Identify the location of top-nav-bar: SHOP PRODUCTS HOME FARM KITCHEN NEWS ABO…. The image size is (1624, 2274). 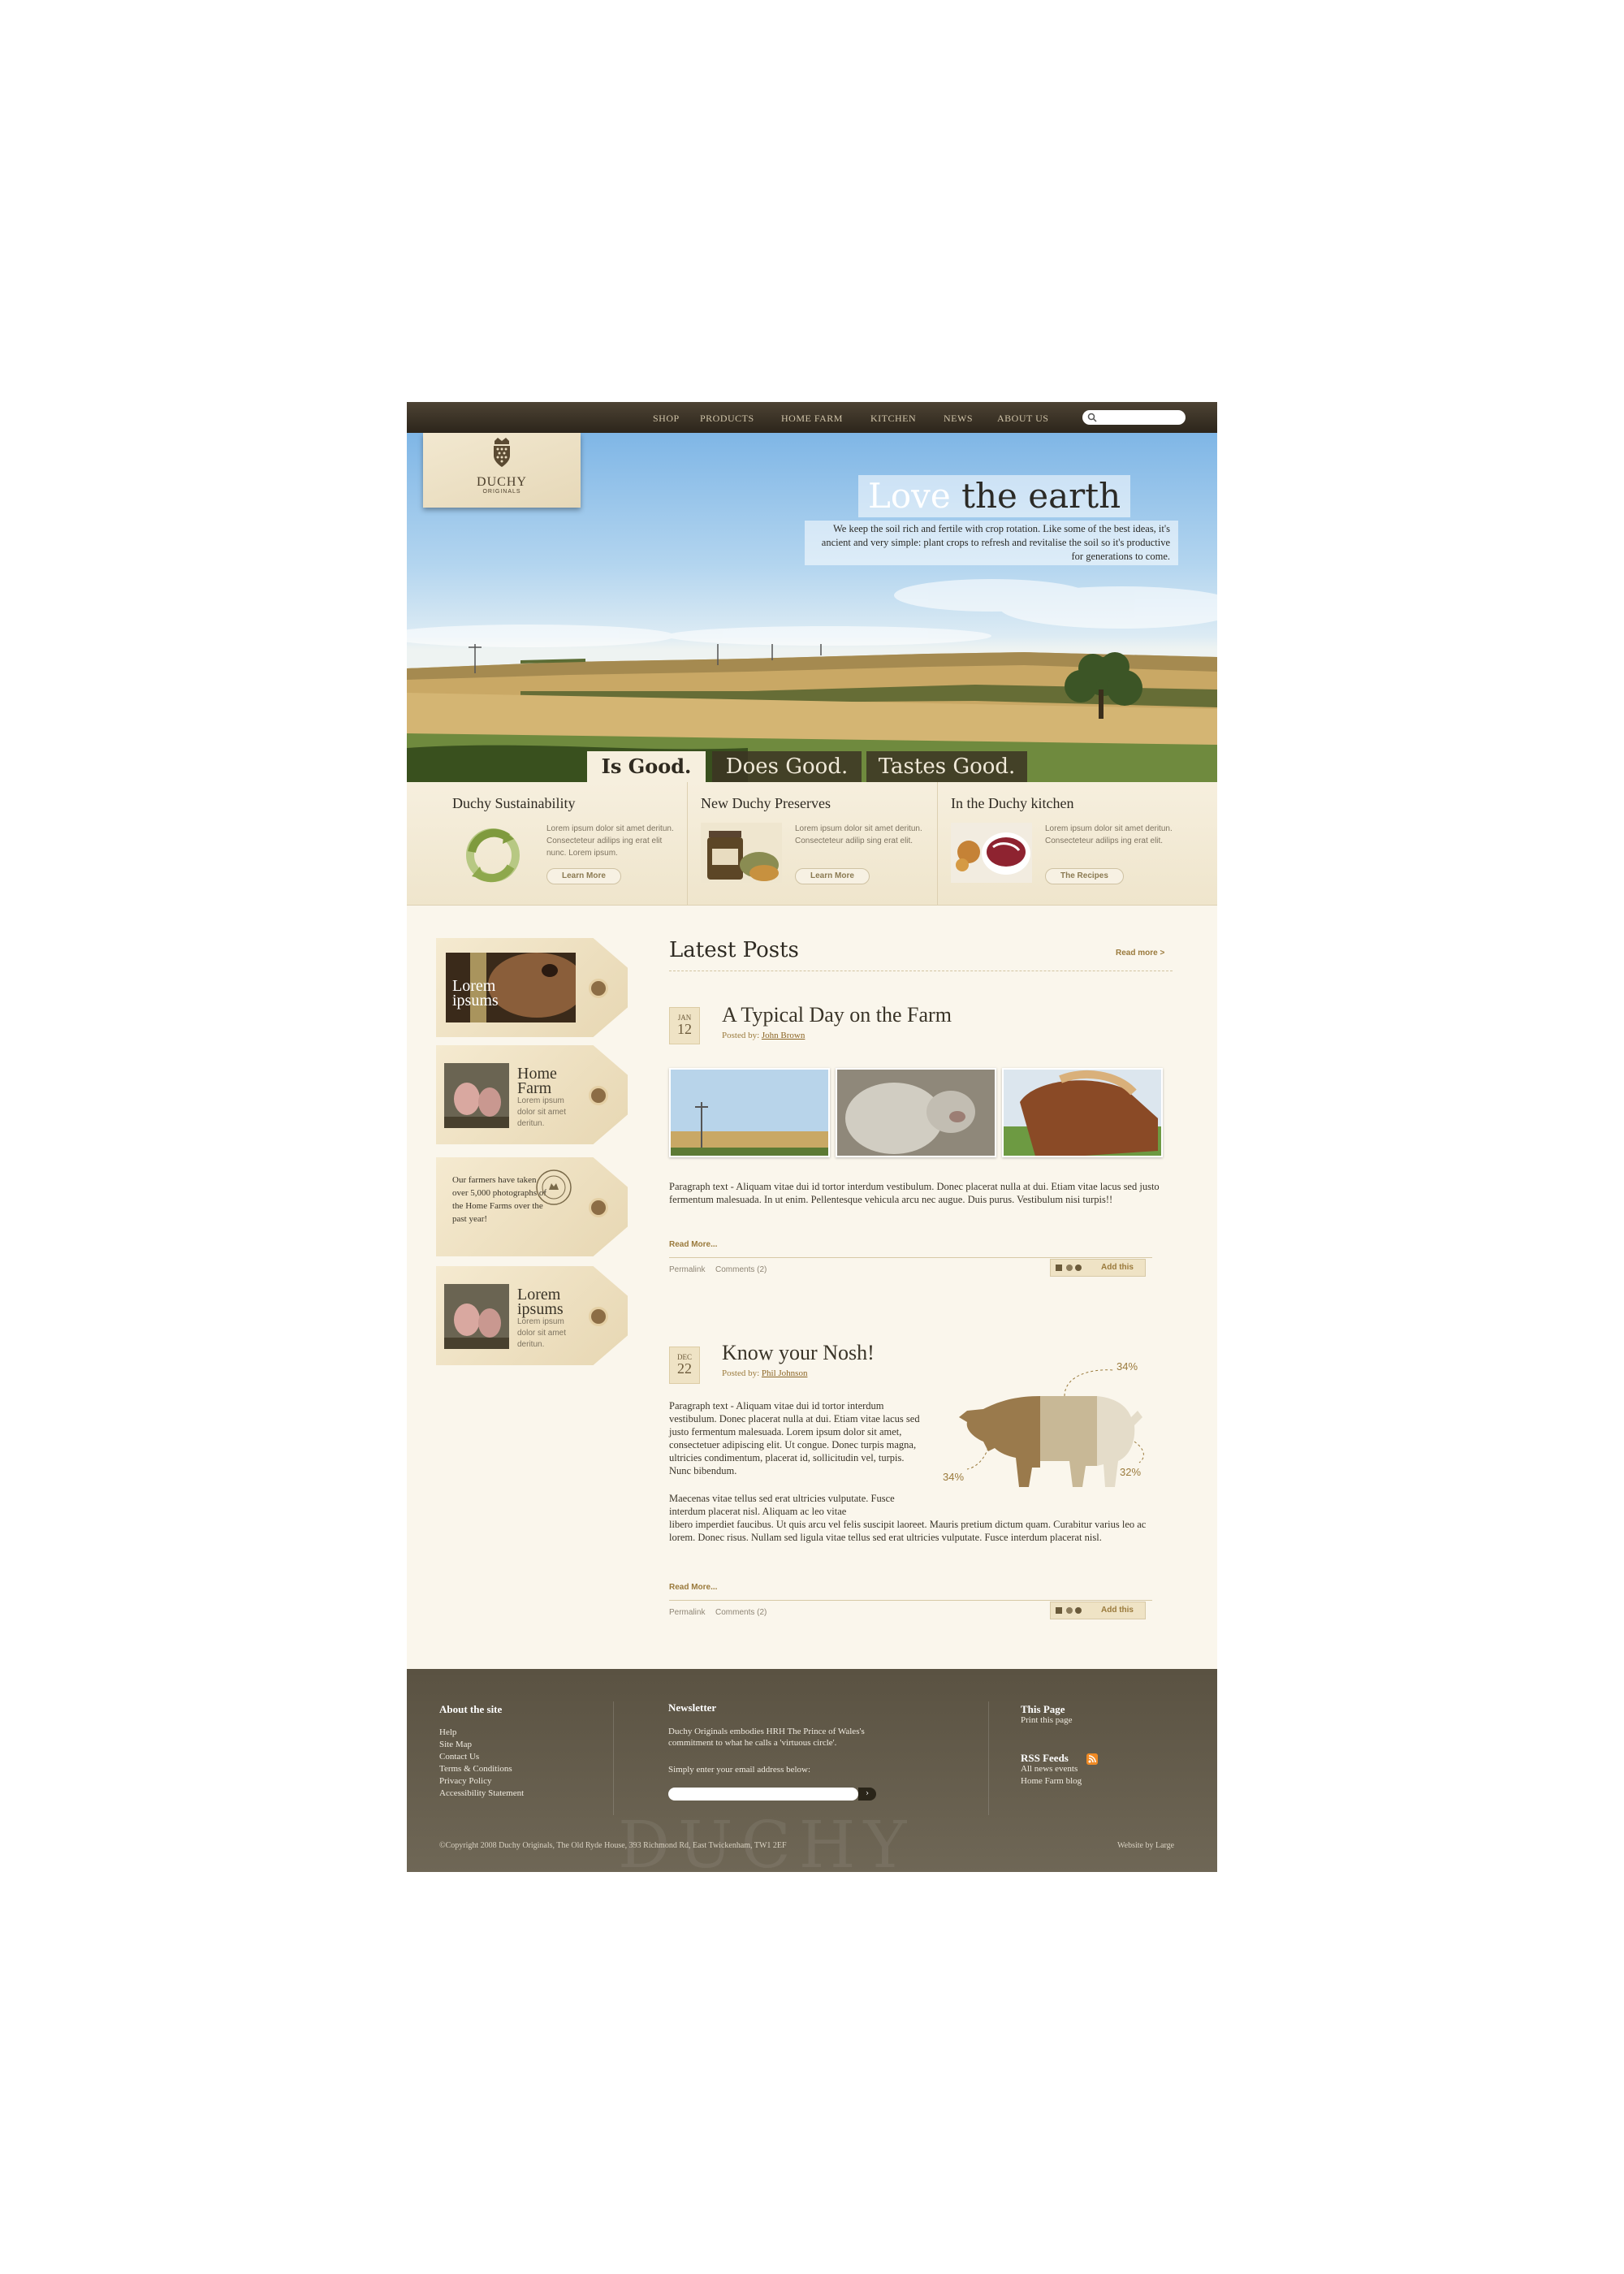
(812, 418).